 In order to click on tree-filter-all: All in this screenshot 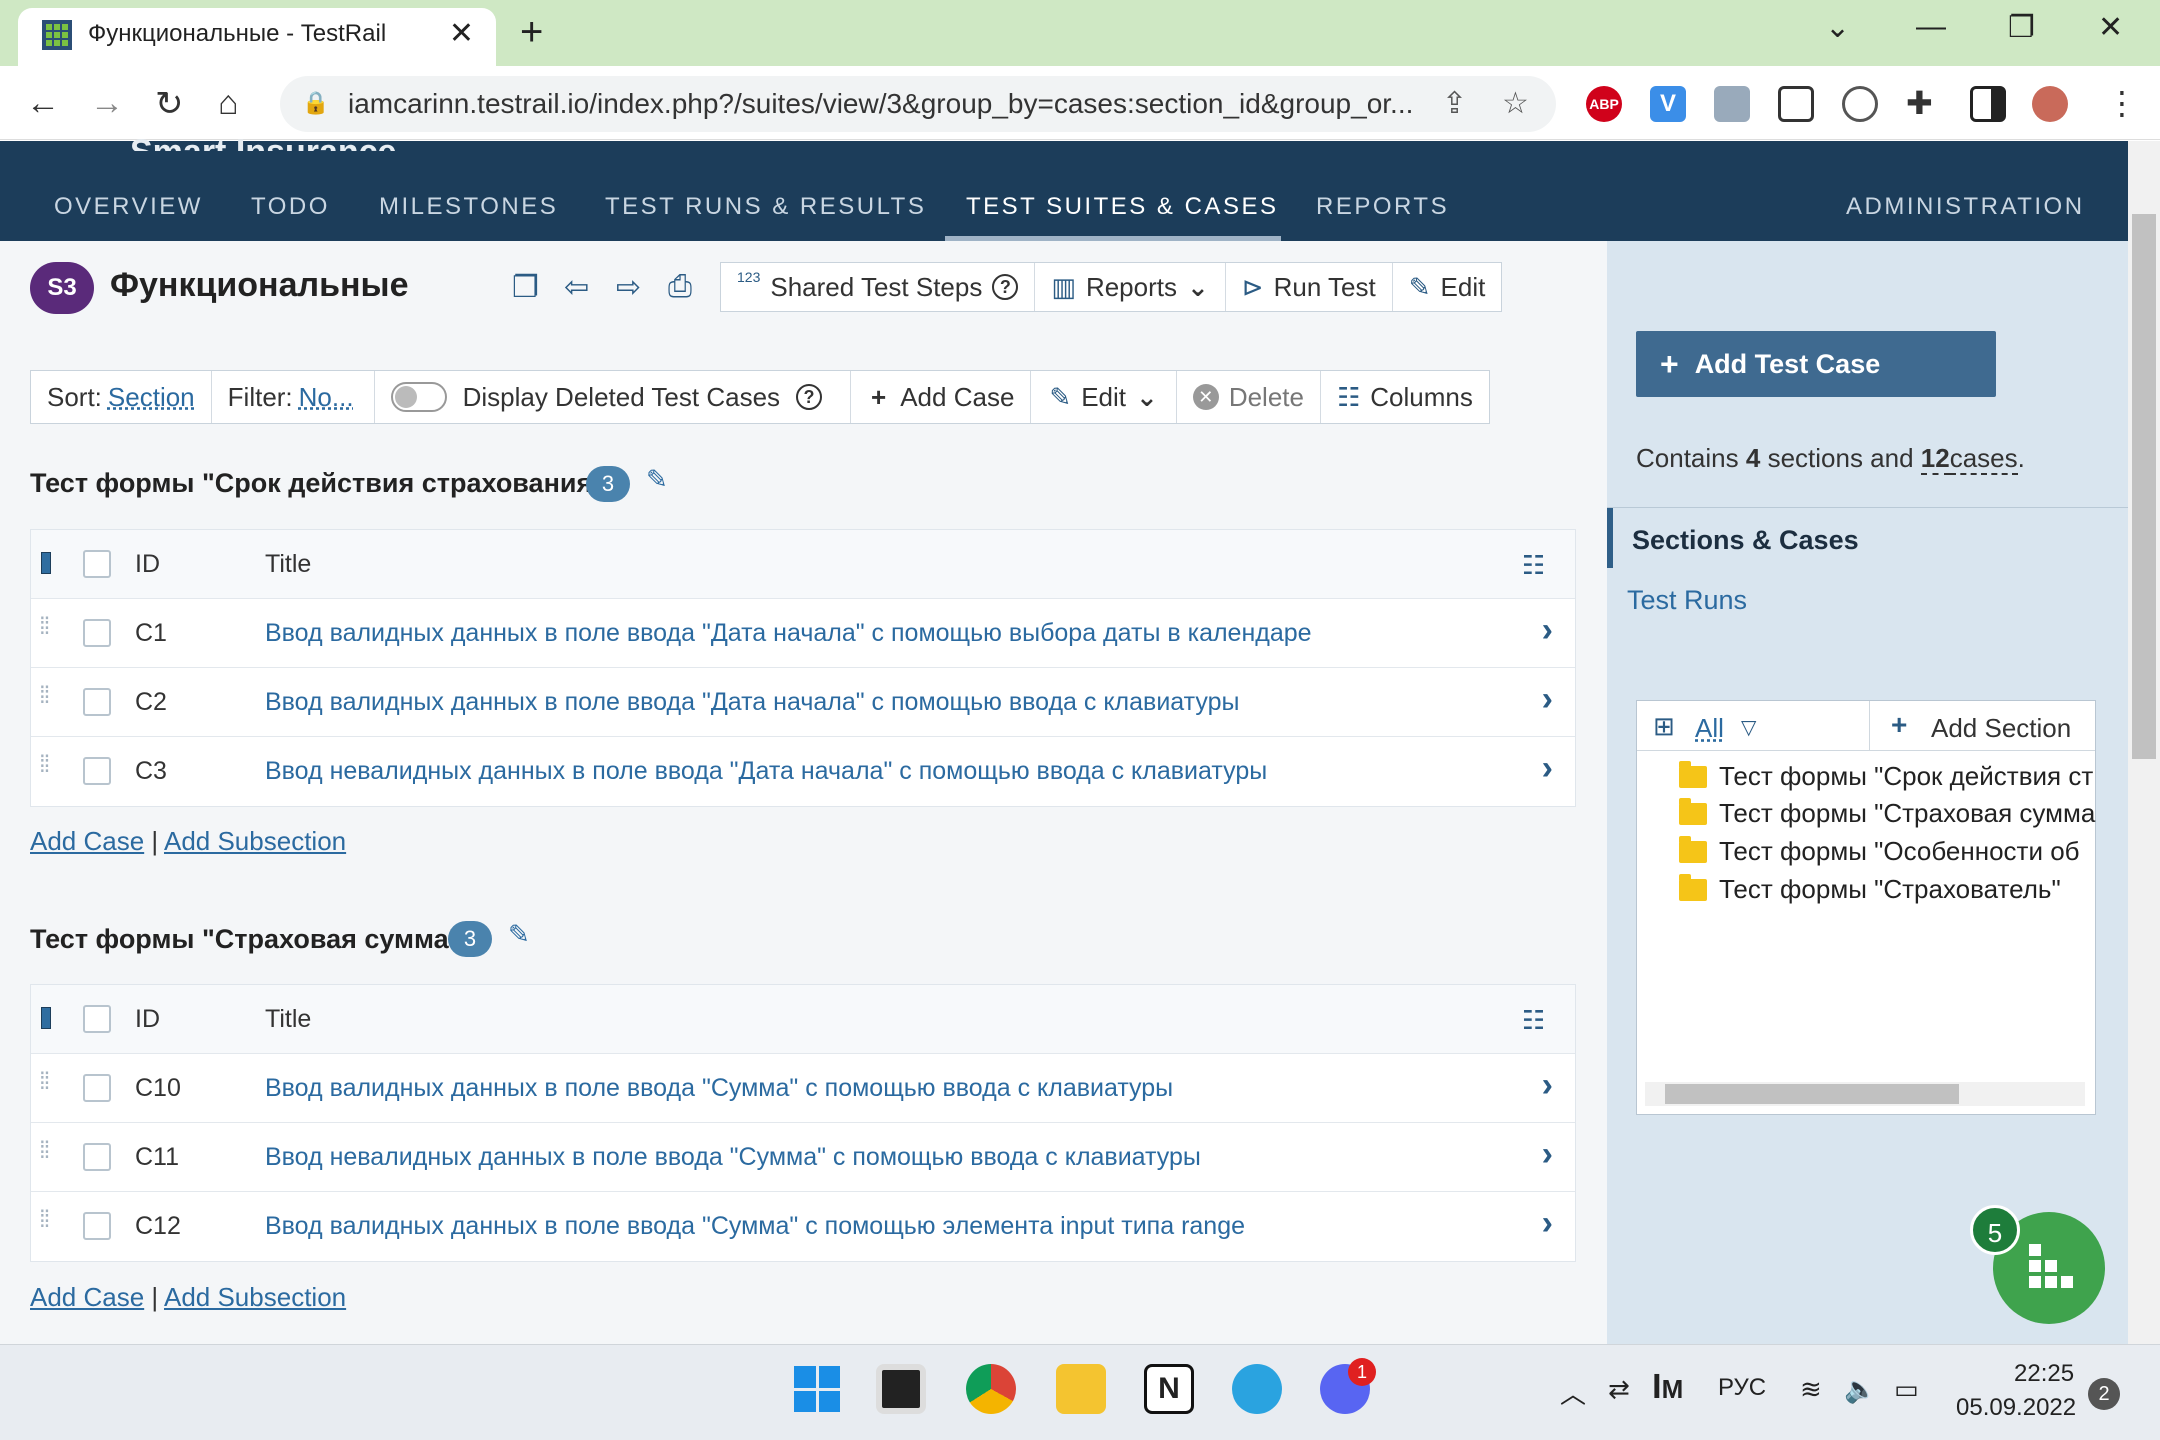, I will do `click(1709, 728)`.